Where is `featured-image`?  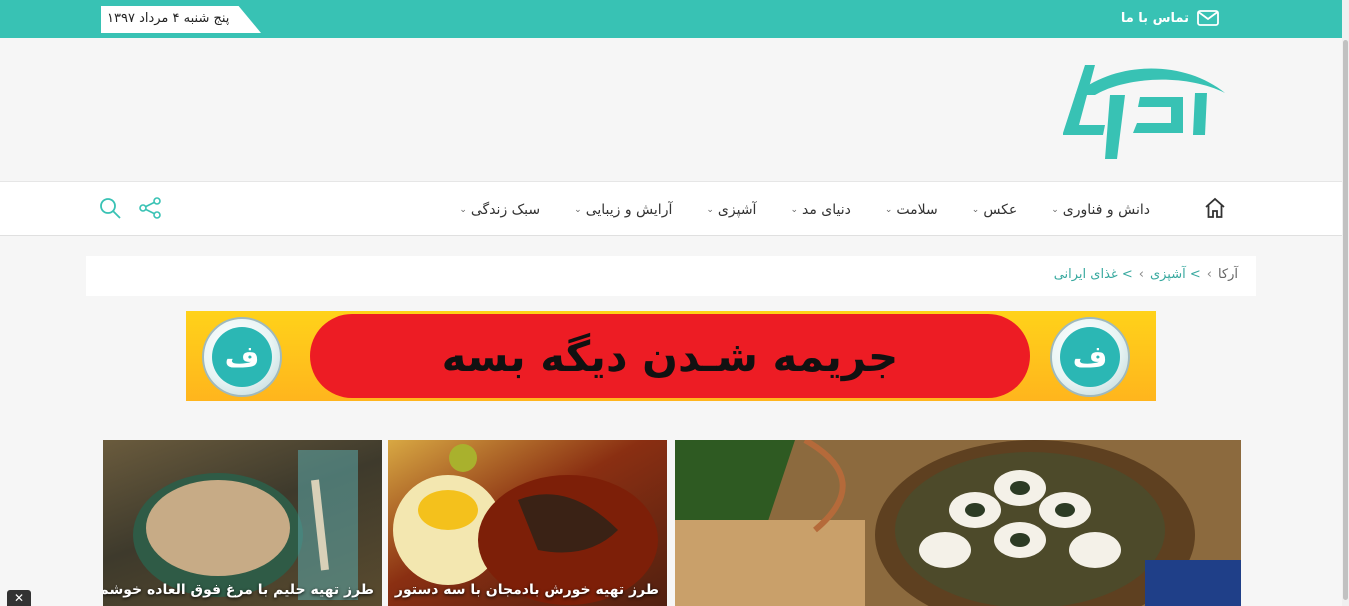 featured-image is located at coordinates (958, 523).